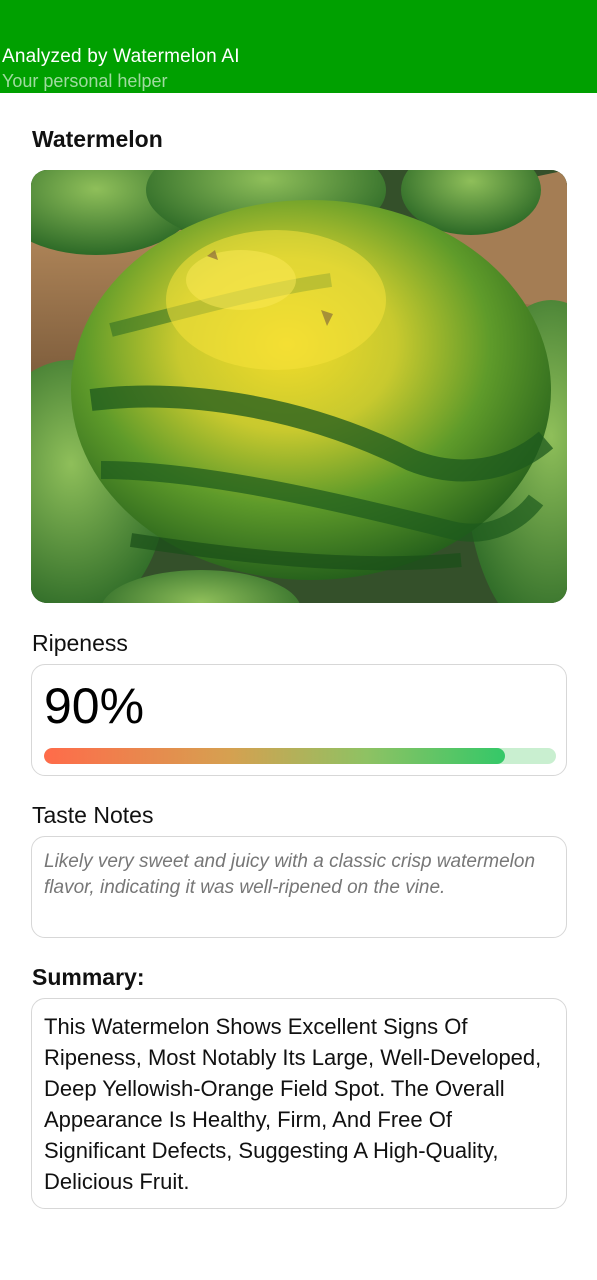 Image resolution: width=597 pixels, height=1280 pixels. Describe the element at coordinates (80, 643) in the screenshot. I see `ripeness-label: Ripeness` at that location.